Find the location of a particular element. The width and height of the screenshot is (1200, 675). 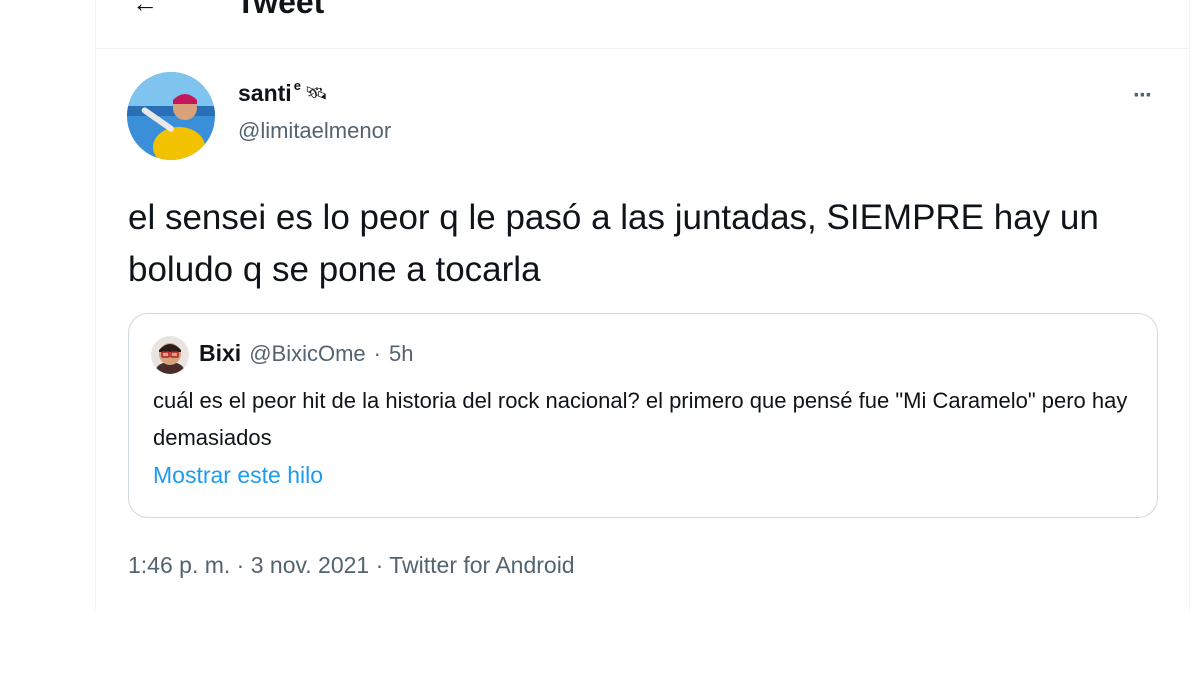

author-handle: @limitaelmenor is located at coordinates (314, 131).